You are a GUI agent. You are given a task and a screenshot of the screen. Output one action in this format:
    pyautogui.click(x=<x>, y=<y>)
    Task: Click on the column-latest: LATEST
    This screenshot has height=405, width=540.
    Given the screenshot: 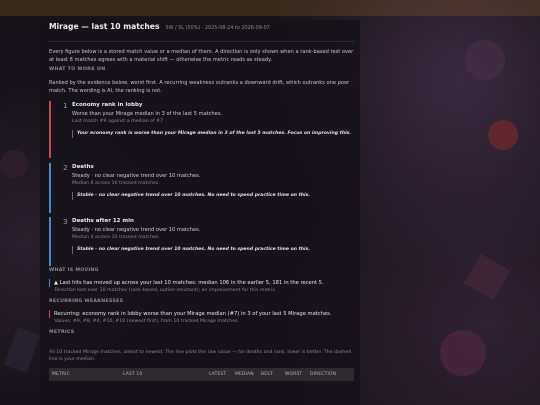 What is the action you would take?
    pyautogui.click(x=217, y=374)
    